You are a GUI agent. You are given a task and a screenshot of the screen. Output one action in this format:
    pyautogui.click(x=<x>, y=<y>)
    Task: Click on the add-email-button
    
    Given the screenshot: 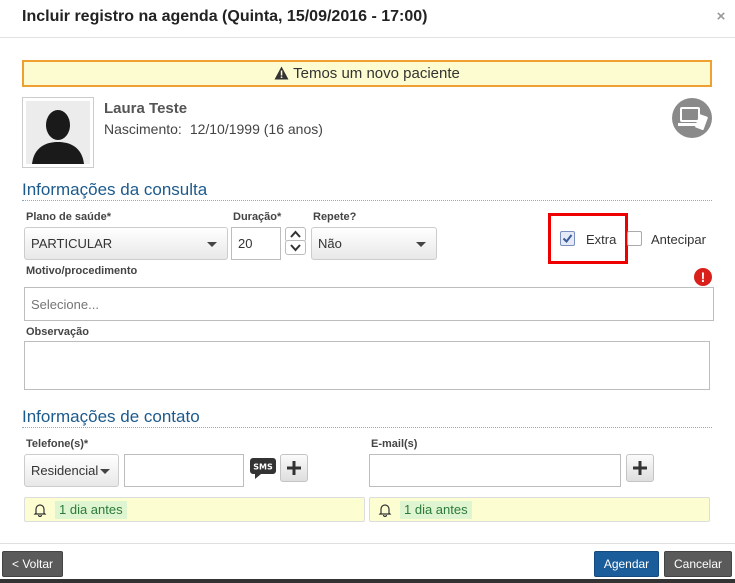 What is the action you would take?
    pyautogui.click(x=640, y=468)
    